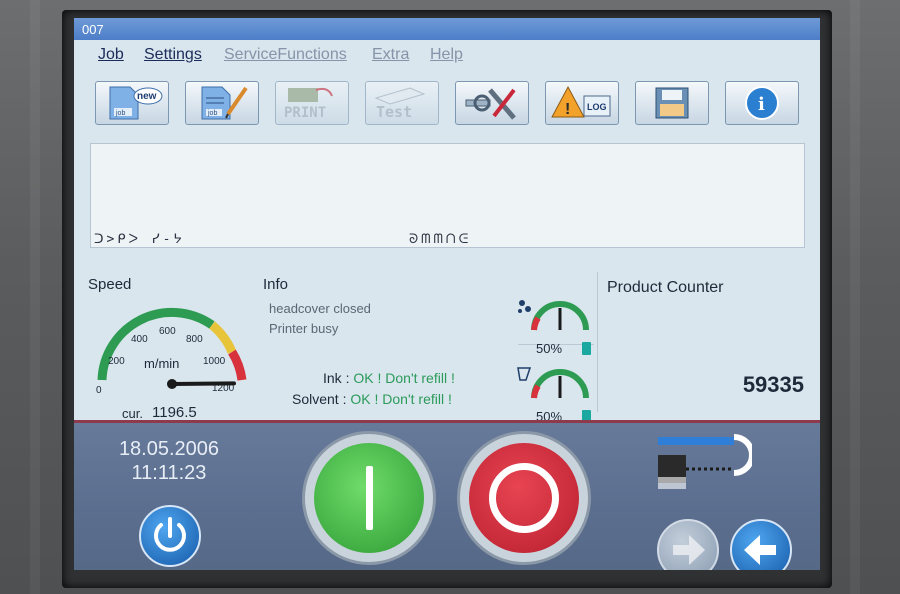 This screenshot has height=594, width=900. I want to click on svg-text: PRINT, so click(305, 113).